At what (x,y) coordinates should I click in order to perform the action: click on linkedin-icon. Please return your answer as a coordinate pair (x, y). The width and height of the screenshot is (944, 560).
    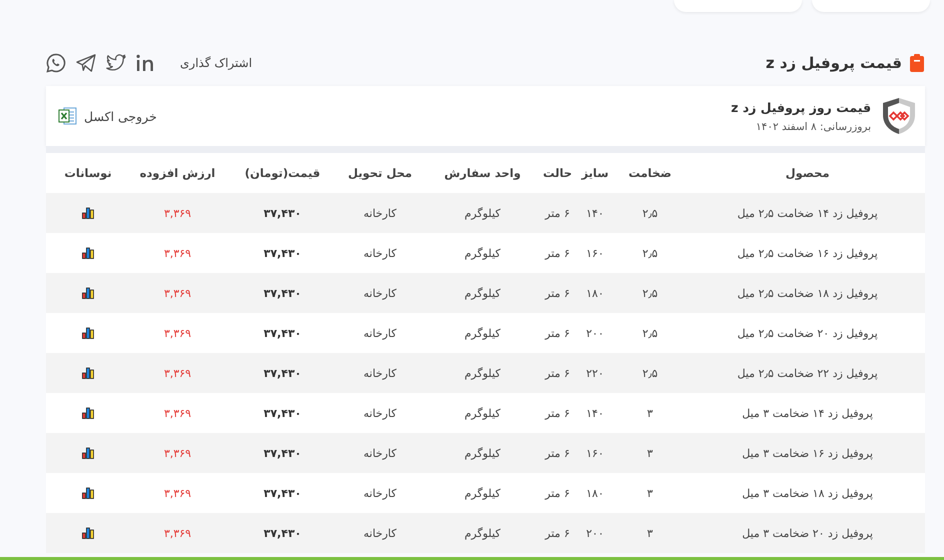
    Looking at the image, I should click on (146, 63).